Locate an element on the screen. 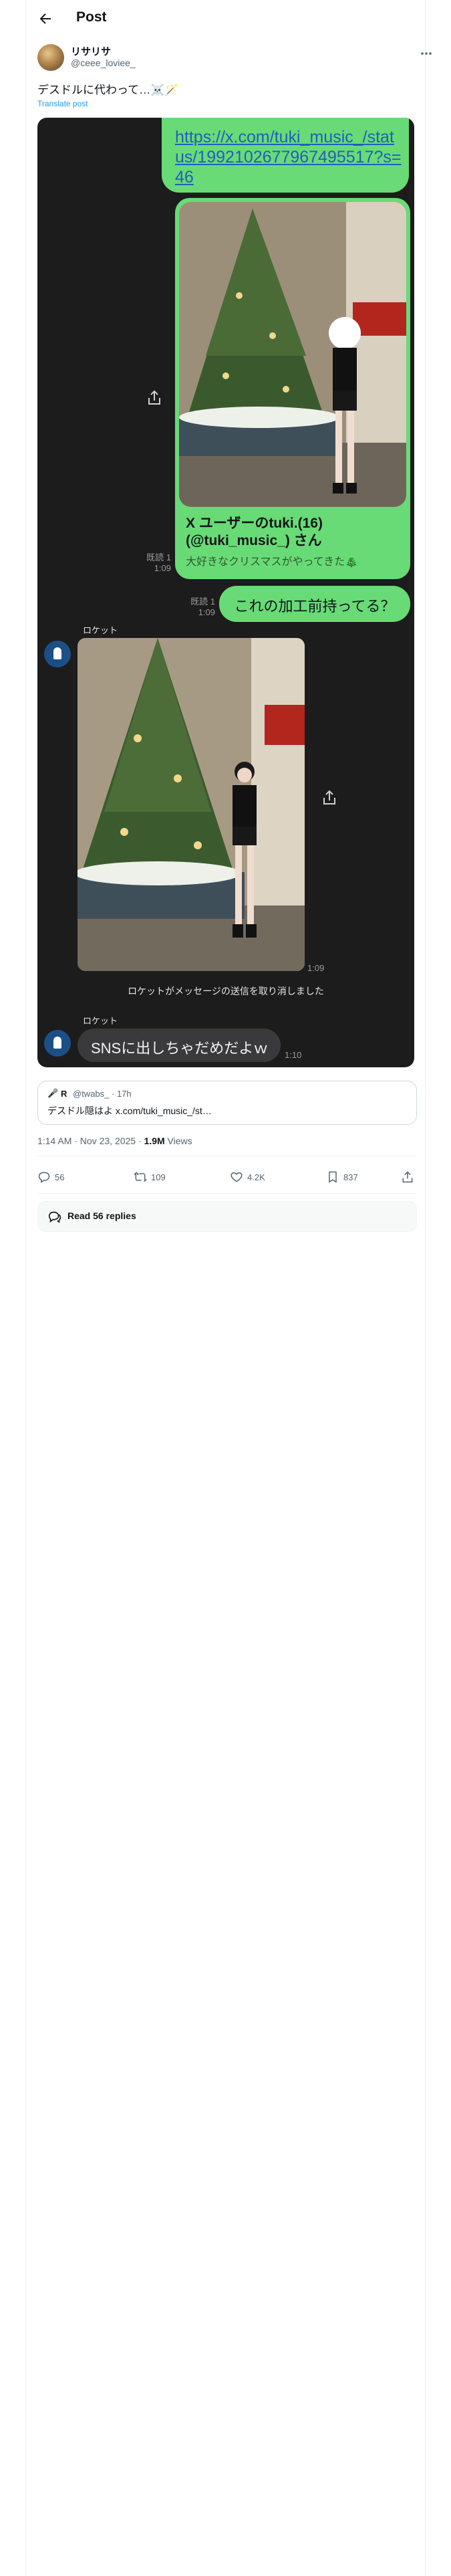  card-subtitle: 大好きなクリスマスがやってきた🎄 is located at coordinates (272, 562).